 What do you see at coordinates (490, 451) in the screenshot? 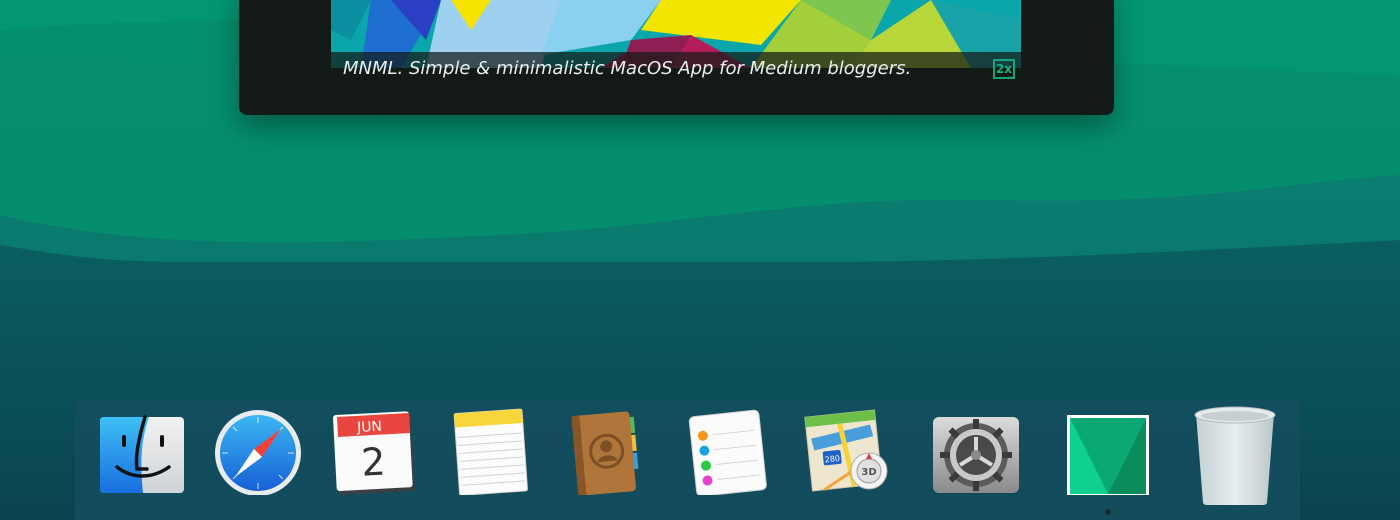
I see `notes-icon` at bounding box center [490, 451].